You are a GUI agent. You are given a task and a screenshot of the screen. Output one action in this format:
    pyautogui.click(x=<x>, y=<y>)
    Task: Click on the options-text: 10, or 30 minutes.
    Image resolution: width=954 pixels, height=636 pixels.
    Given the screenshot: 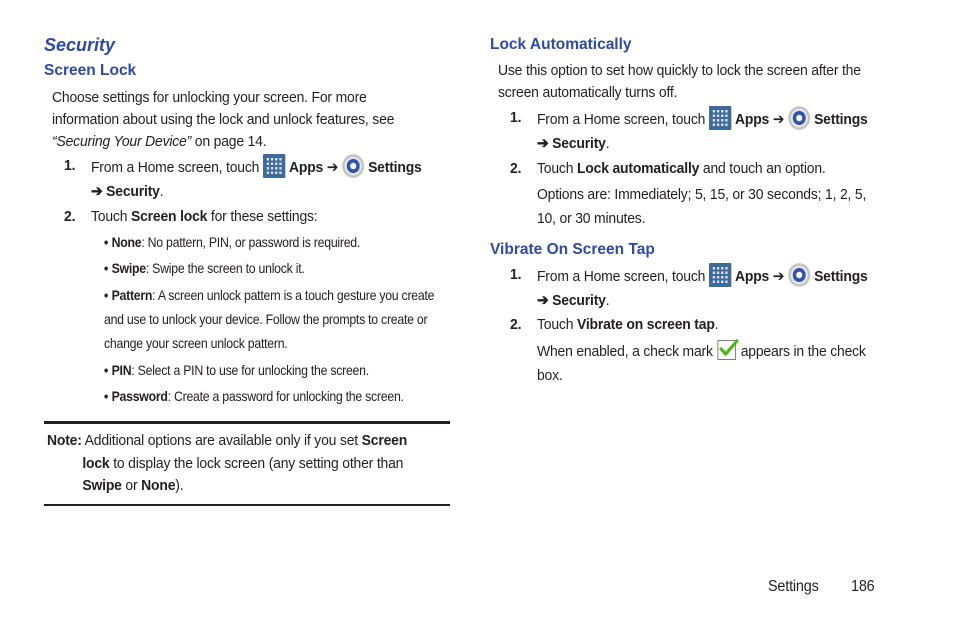 What is the action you would take?
    pyautogui.click(x=591, y=218)
    